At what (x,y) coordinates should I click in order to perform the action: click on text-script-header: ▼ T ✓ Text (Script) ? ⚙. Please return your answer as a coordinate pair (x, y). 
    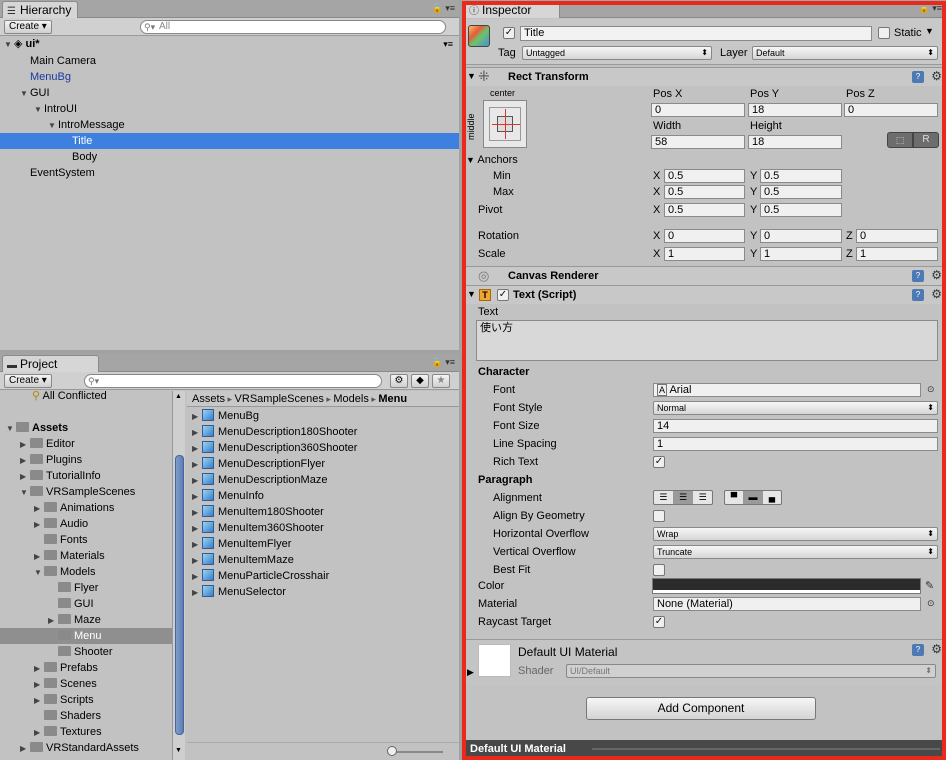
    Looking at the image, I should click on (704, 294).